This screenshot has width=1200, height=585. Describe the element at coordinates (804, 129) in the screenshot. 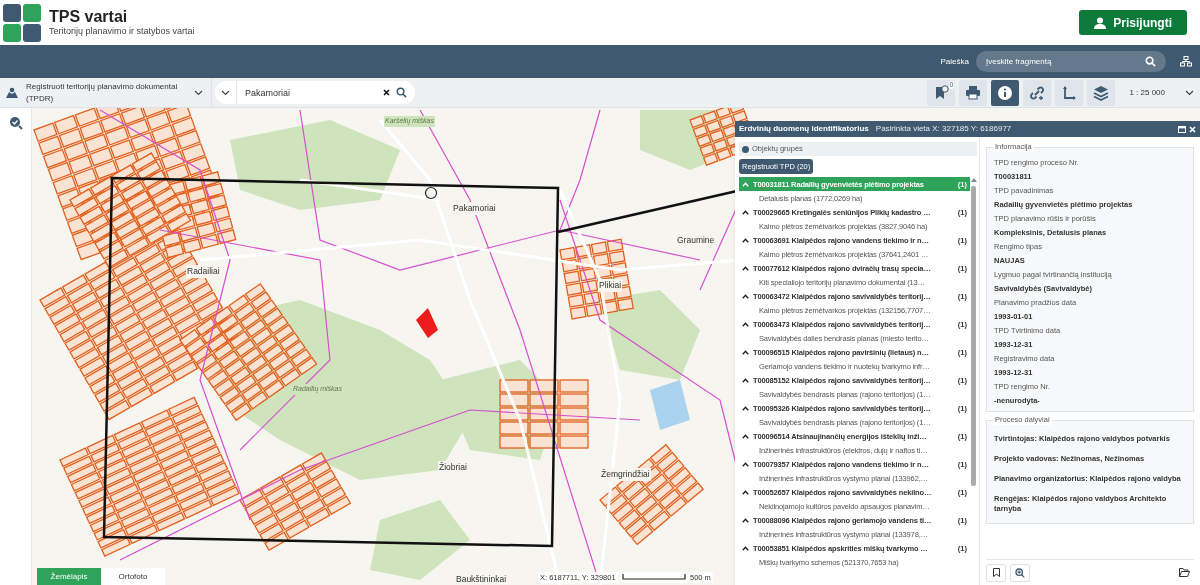

I see `panel-title: Erdvinių duomenų identifikatorius` at that location.